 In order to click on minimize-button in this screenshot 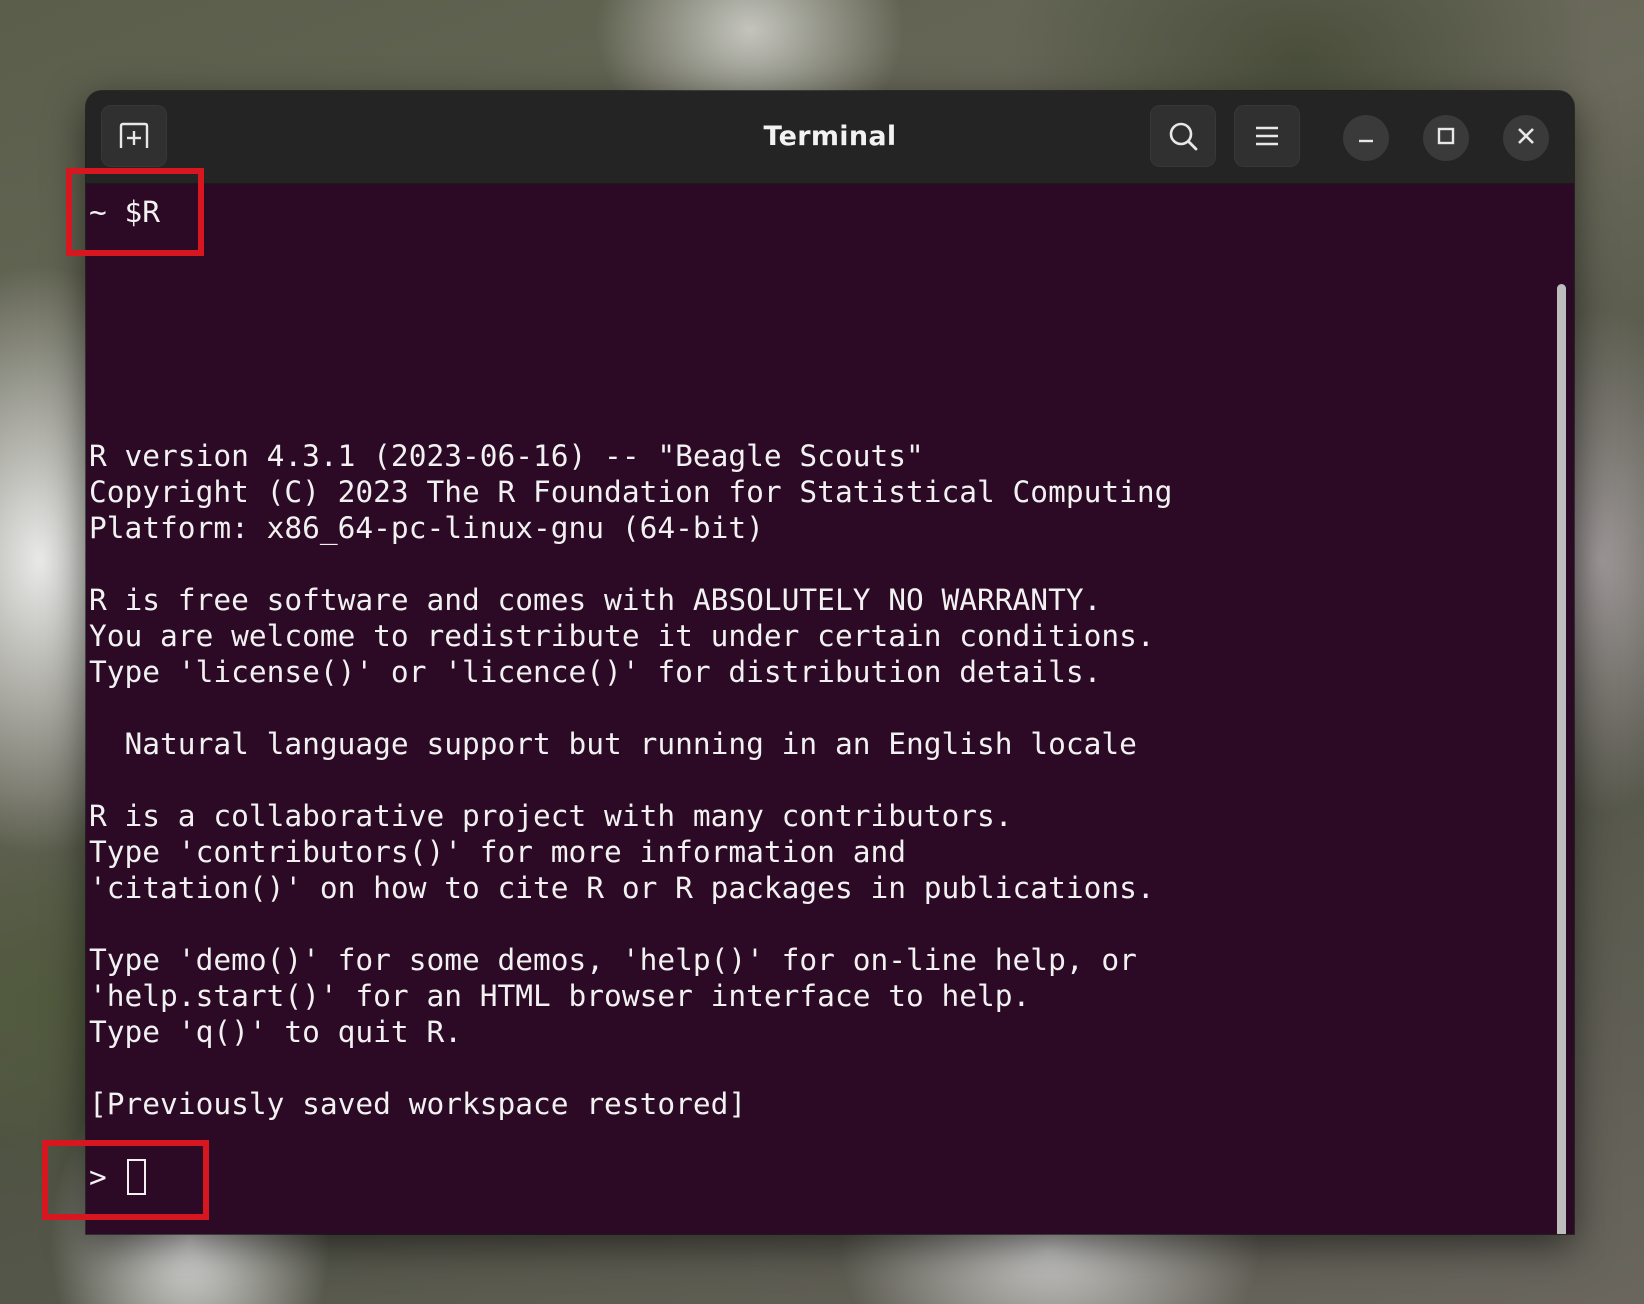, I will do `click(1366, 138)`.